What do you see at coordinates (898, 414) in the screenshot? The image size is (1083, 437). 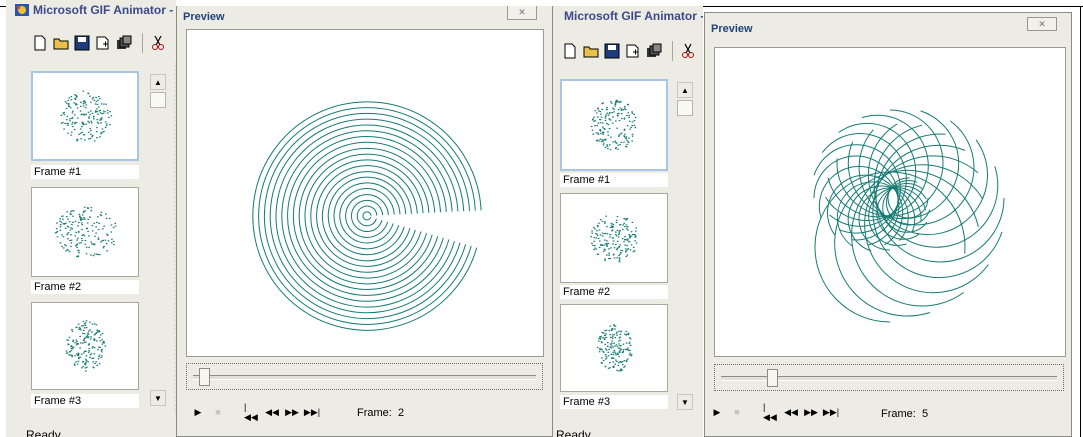 I see `frame-readout-label: Frame:` at bounding box center [898, 414].